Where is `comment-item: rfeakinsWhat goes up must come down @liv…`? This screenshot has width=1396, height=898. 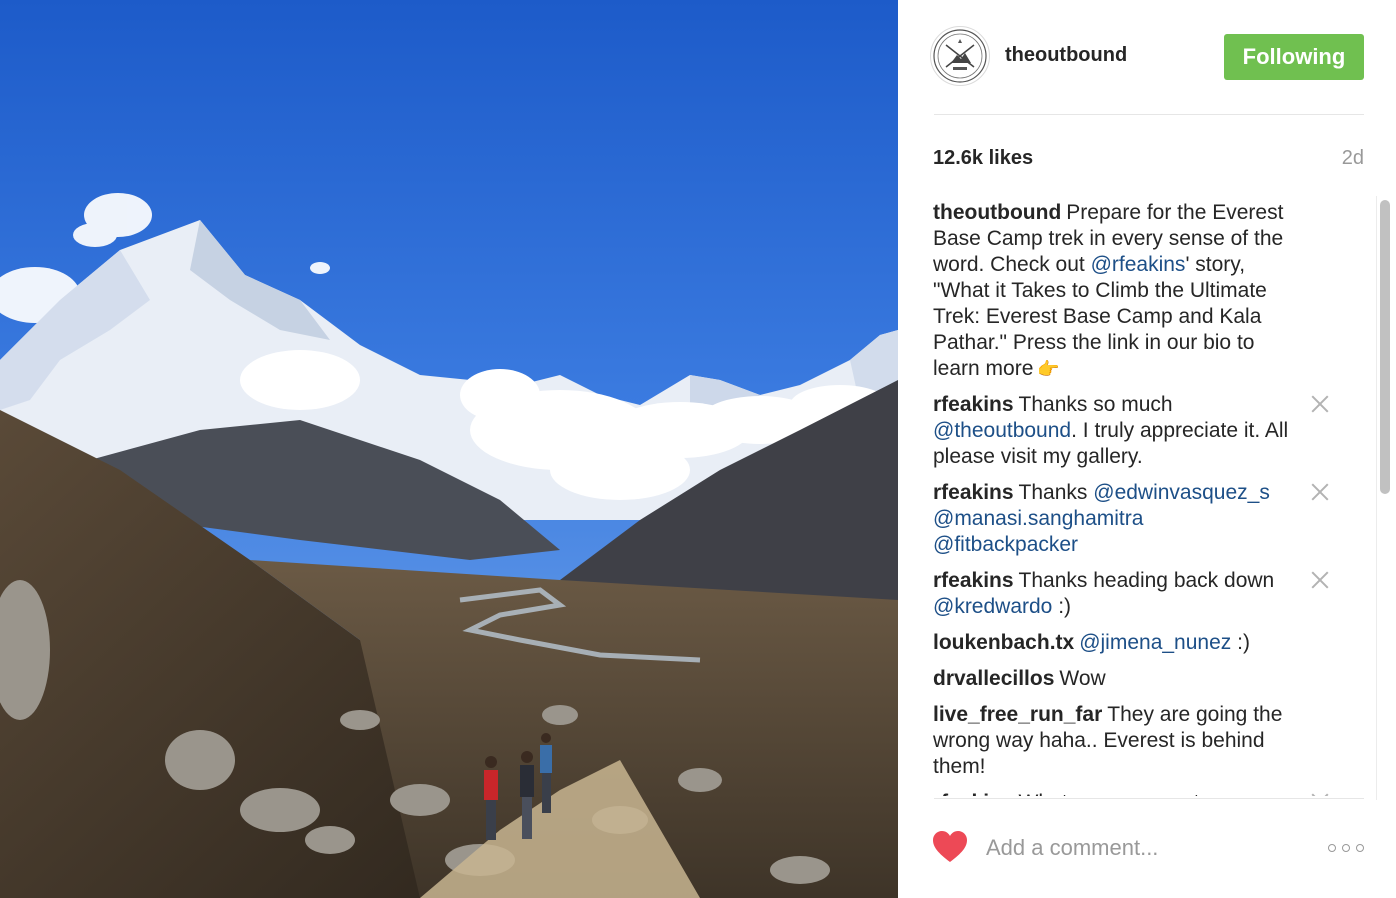 comment-item: rfeakinsWhat goes up must come down @liv… is located at coordinates (1133, 793).